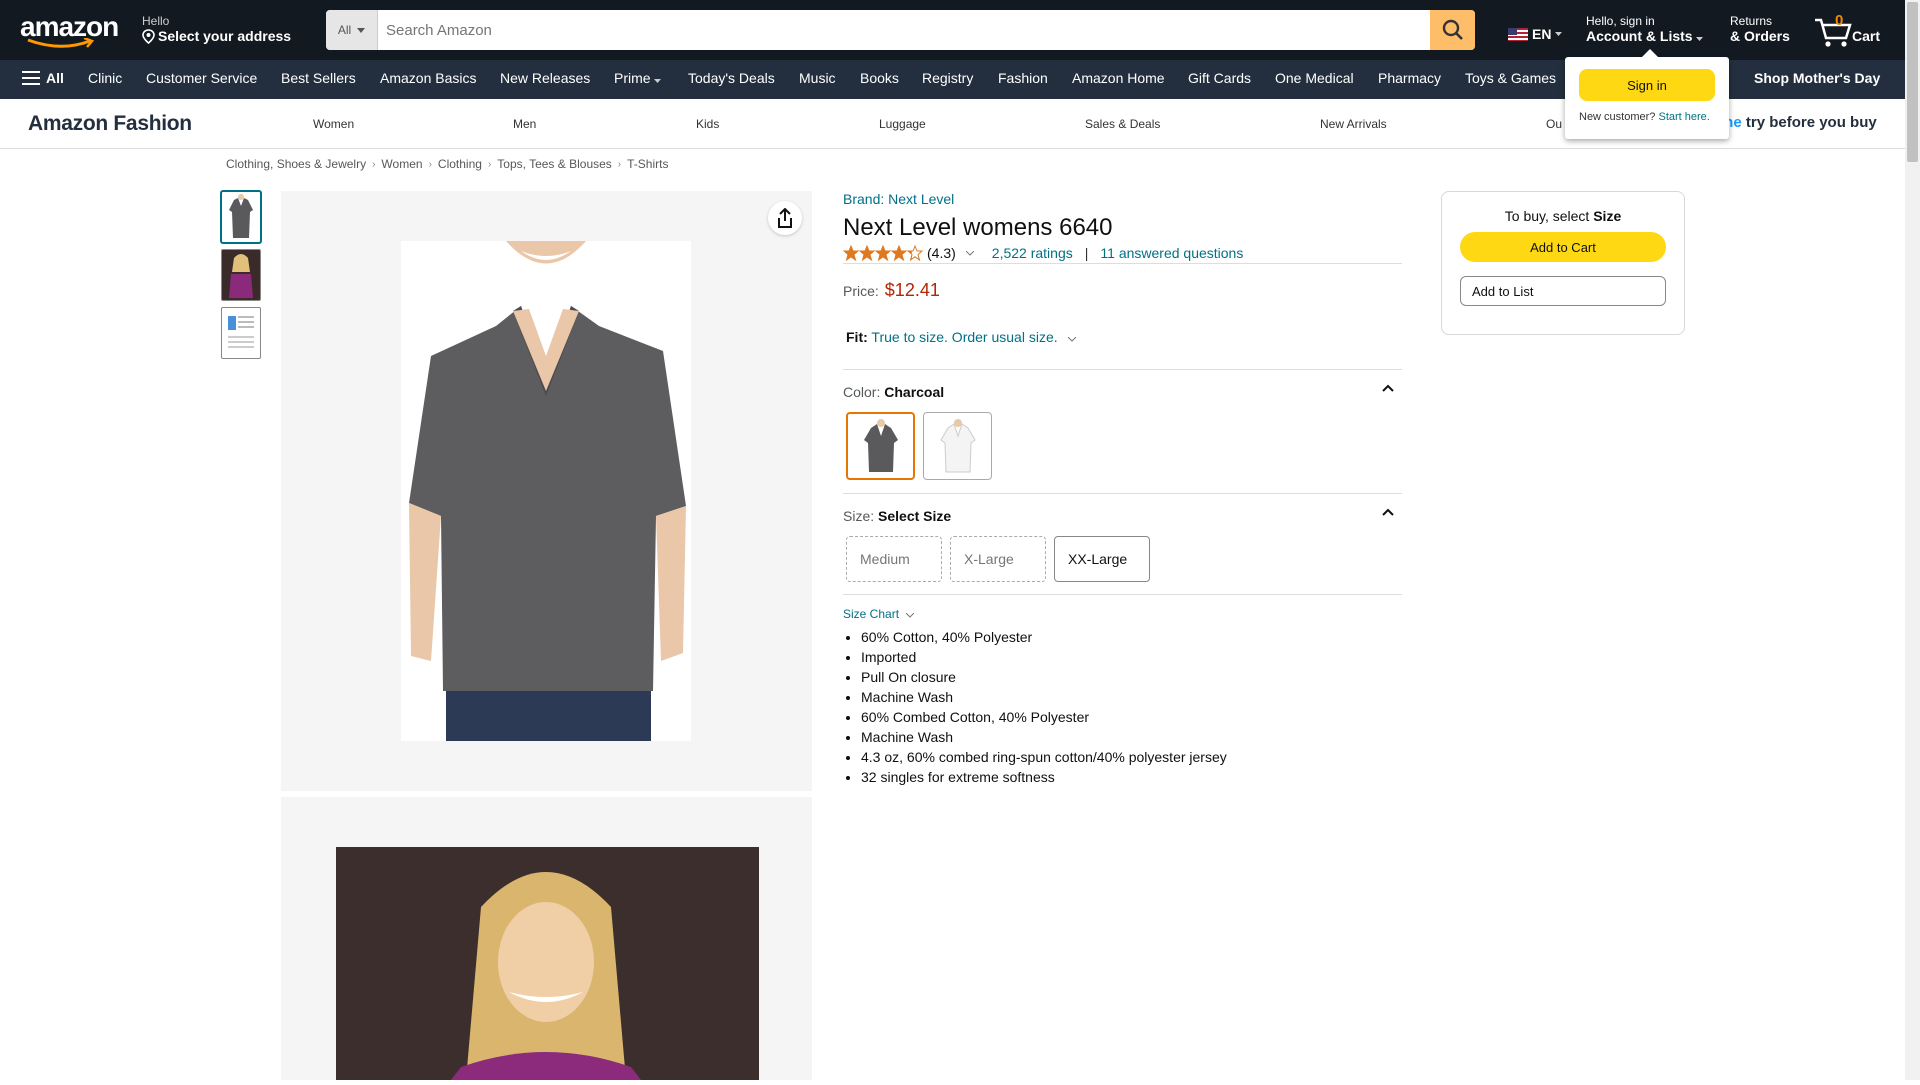 The image size is (1920, 1085). Describe the element at coordinates (241, 217) in the screenshot. I see `thumbnail-charcoal` at that location.